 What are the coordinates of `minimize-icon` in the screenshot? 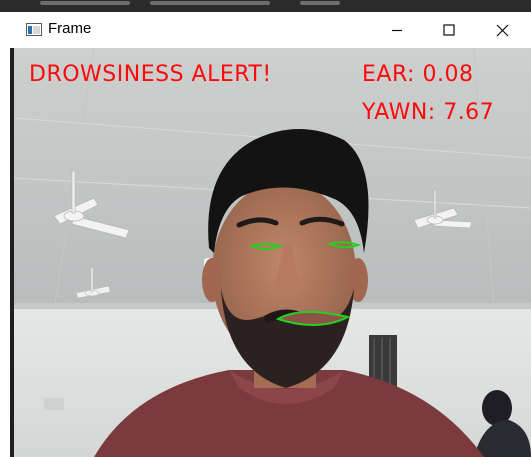 It's located at (397, 30).